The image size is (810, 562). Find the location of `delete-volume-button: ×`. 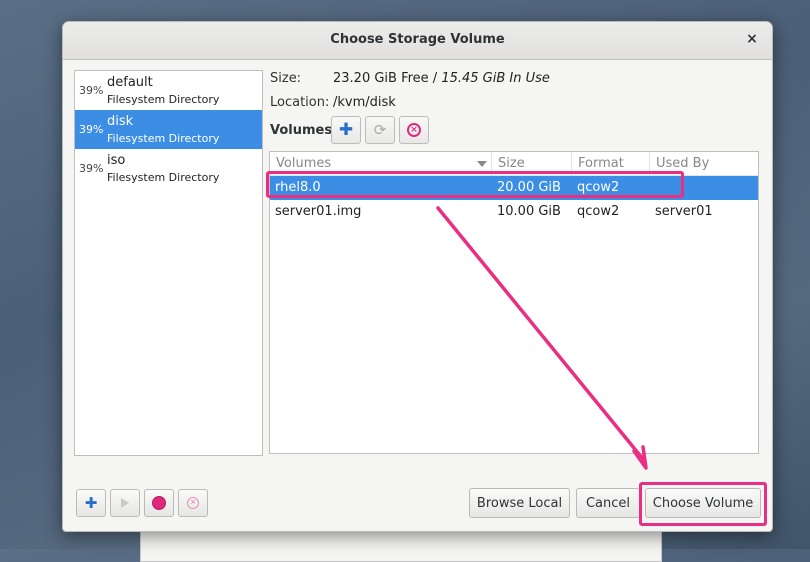

delete-volume-button: × is located at coordinates (414, 130).